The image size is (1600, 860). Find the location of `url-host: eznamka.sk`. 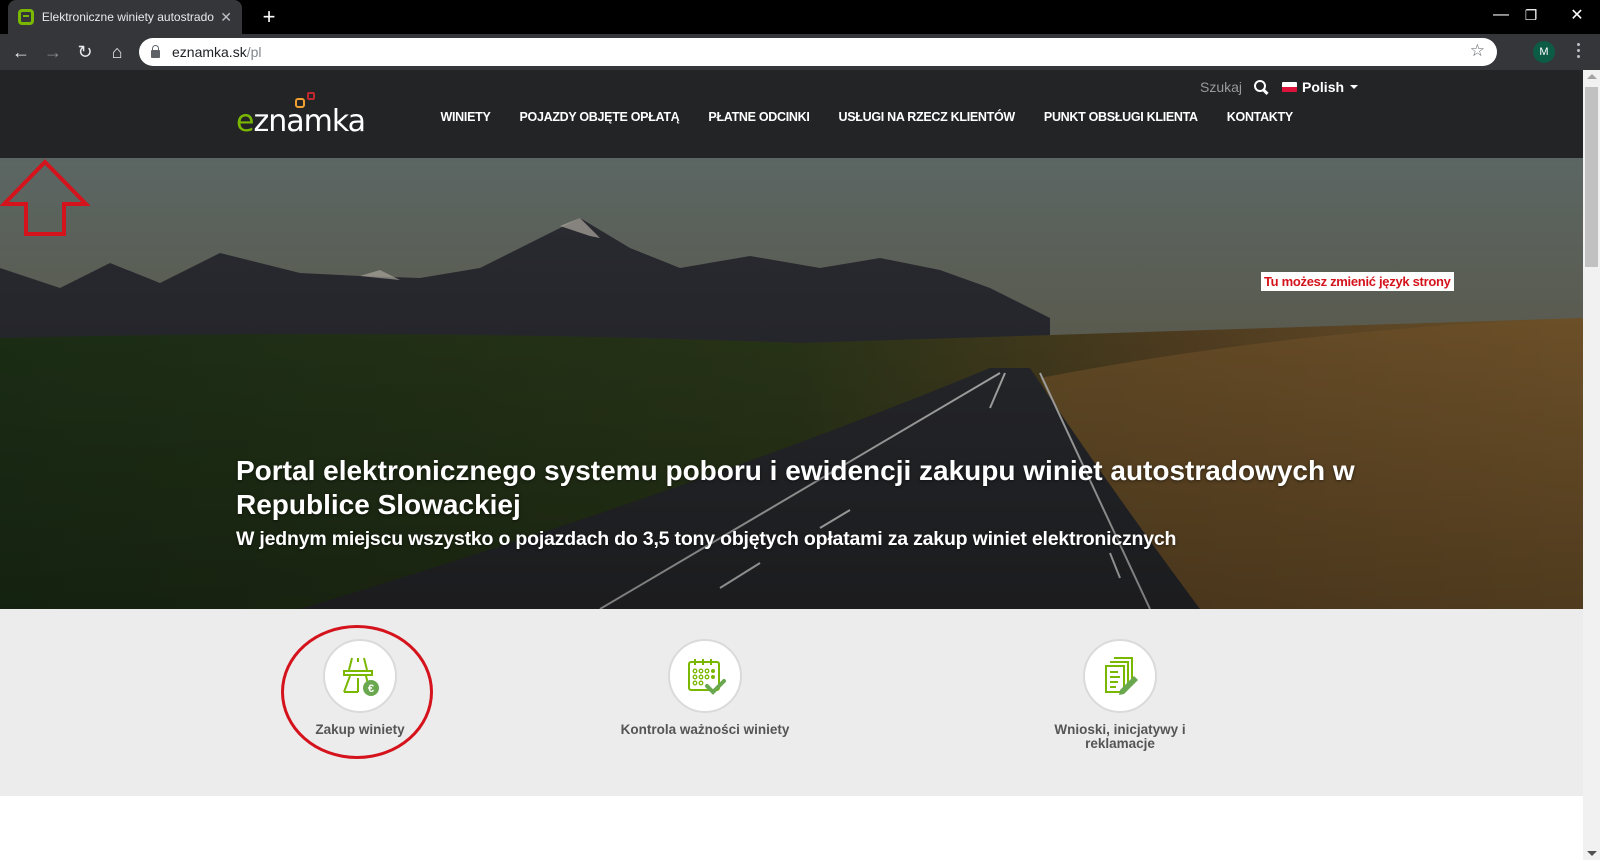

url-host: eznamka.sk is located at coordinates (209, 52).